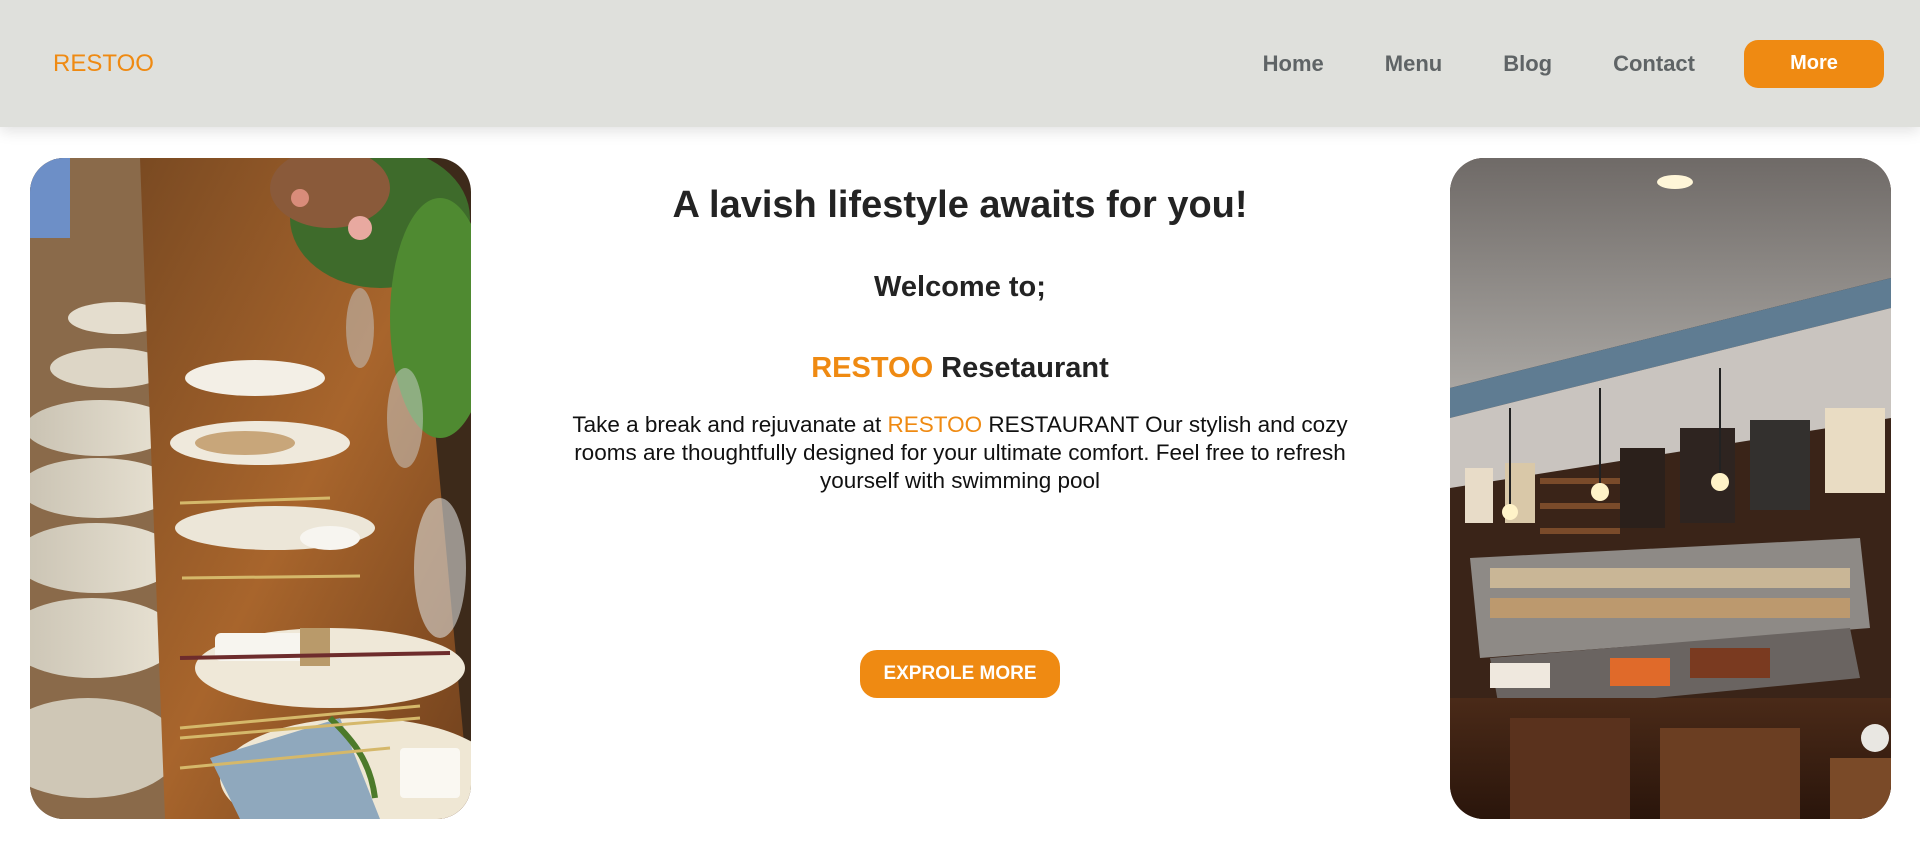 The width and height of the screenshot is (1920, 867). Describe the element at coordinates (935, 424) in the screenshot. I see `desc-brand: RESTOO` at that location.